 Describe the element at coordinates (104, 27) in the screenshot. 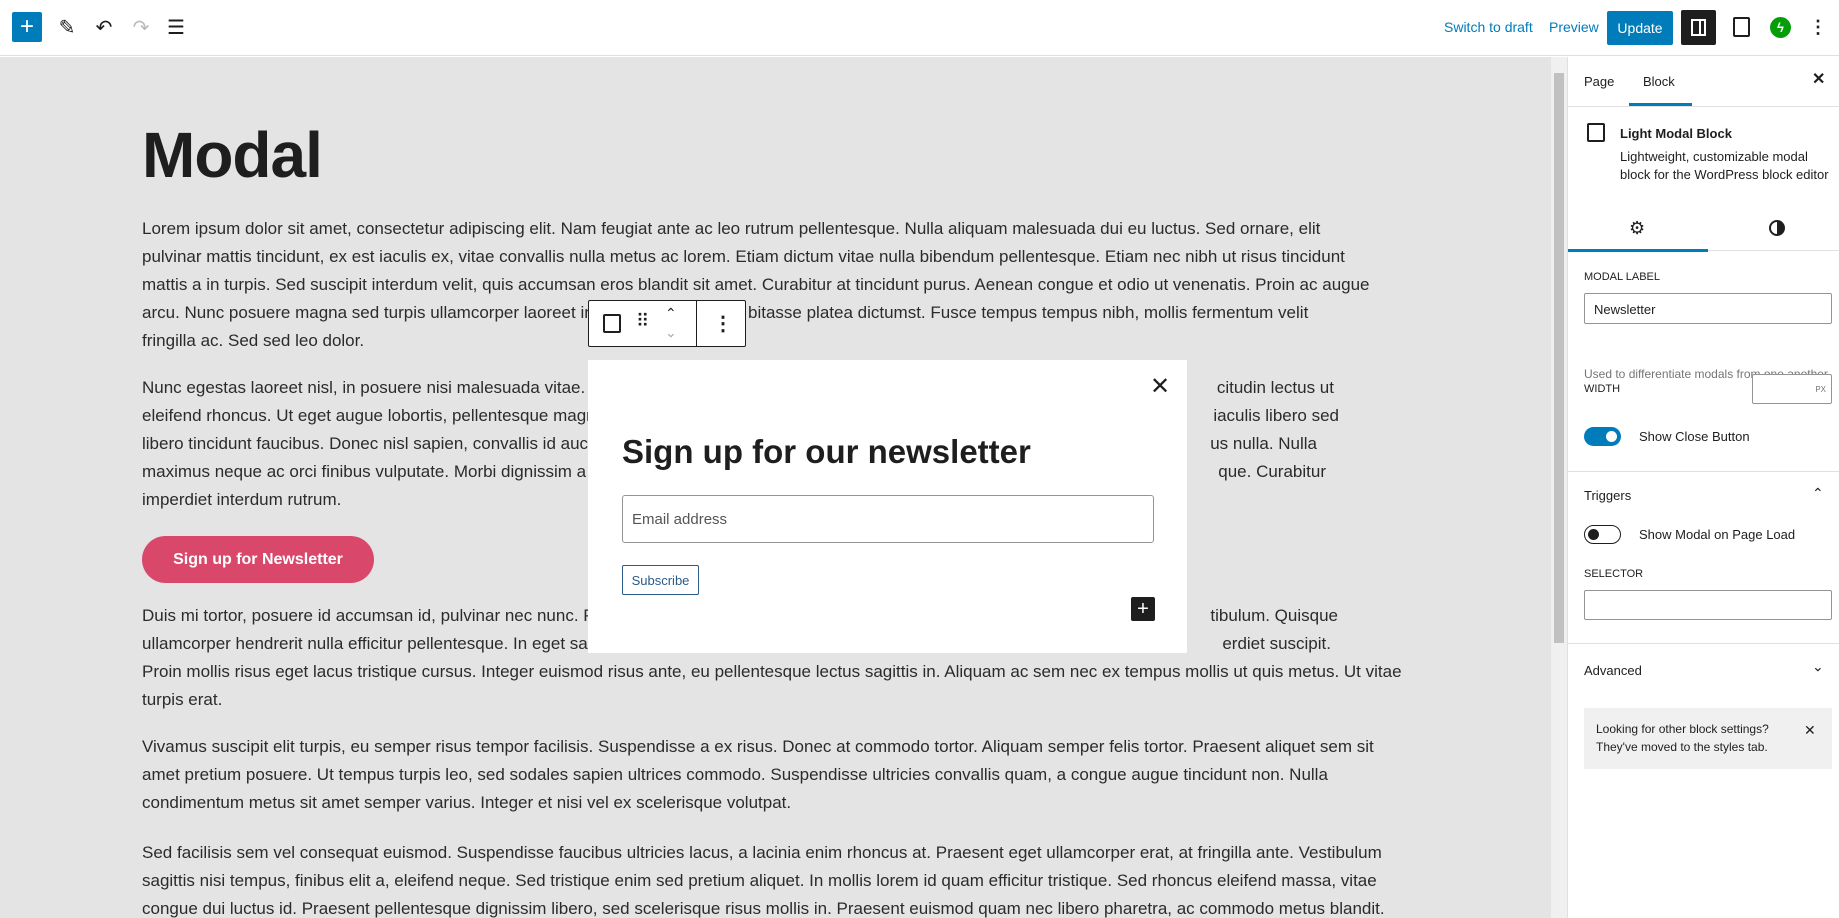

I see `undo-icon: ↶` at that location.